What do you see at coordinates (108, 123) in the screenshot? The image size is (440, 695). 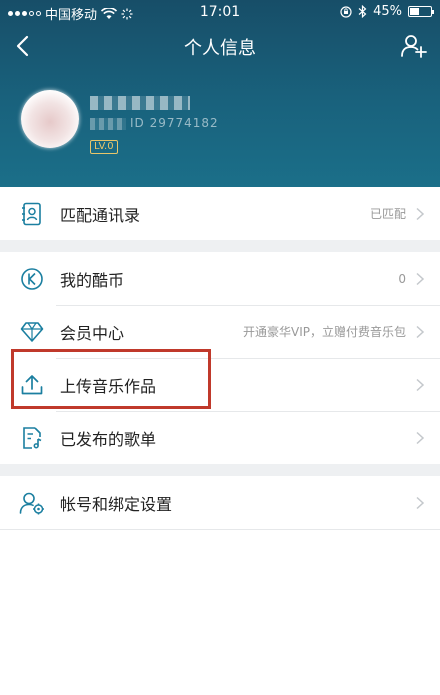 I see `id-blur` at bounding box center [108, 123].